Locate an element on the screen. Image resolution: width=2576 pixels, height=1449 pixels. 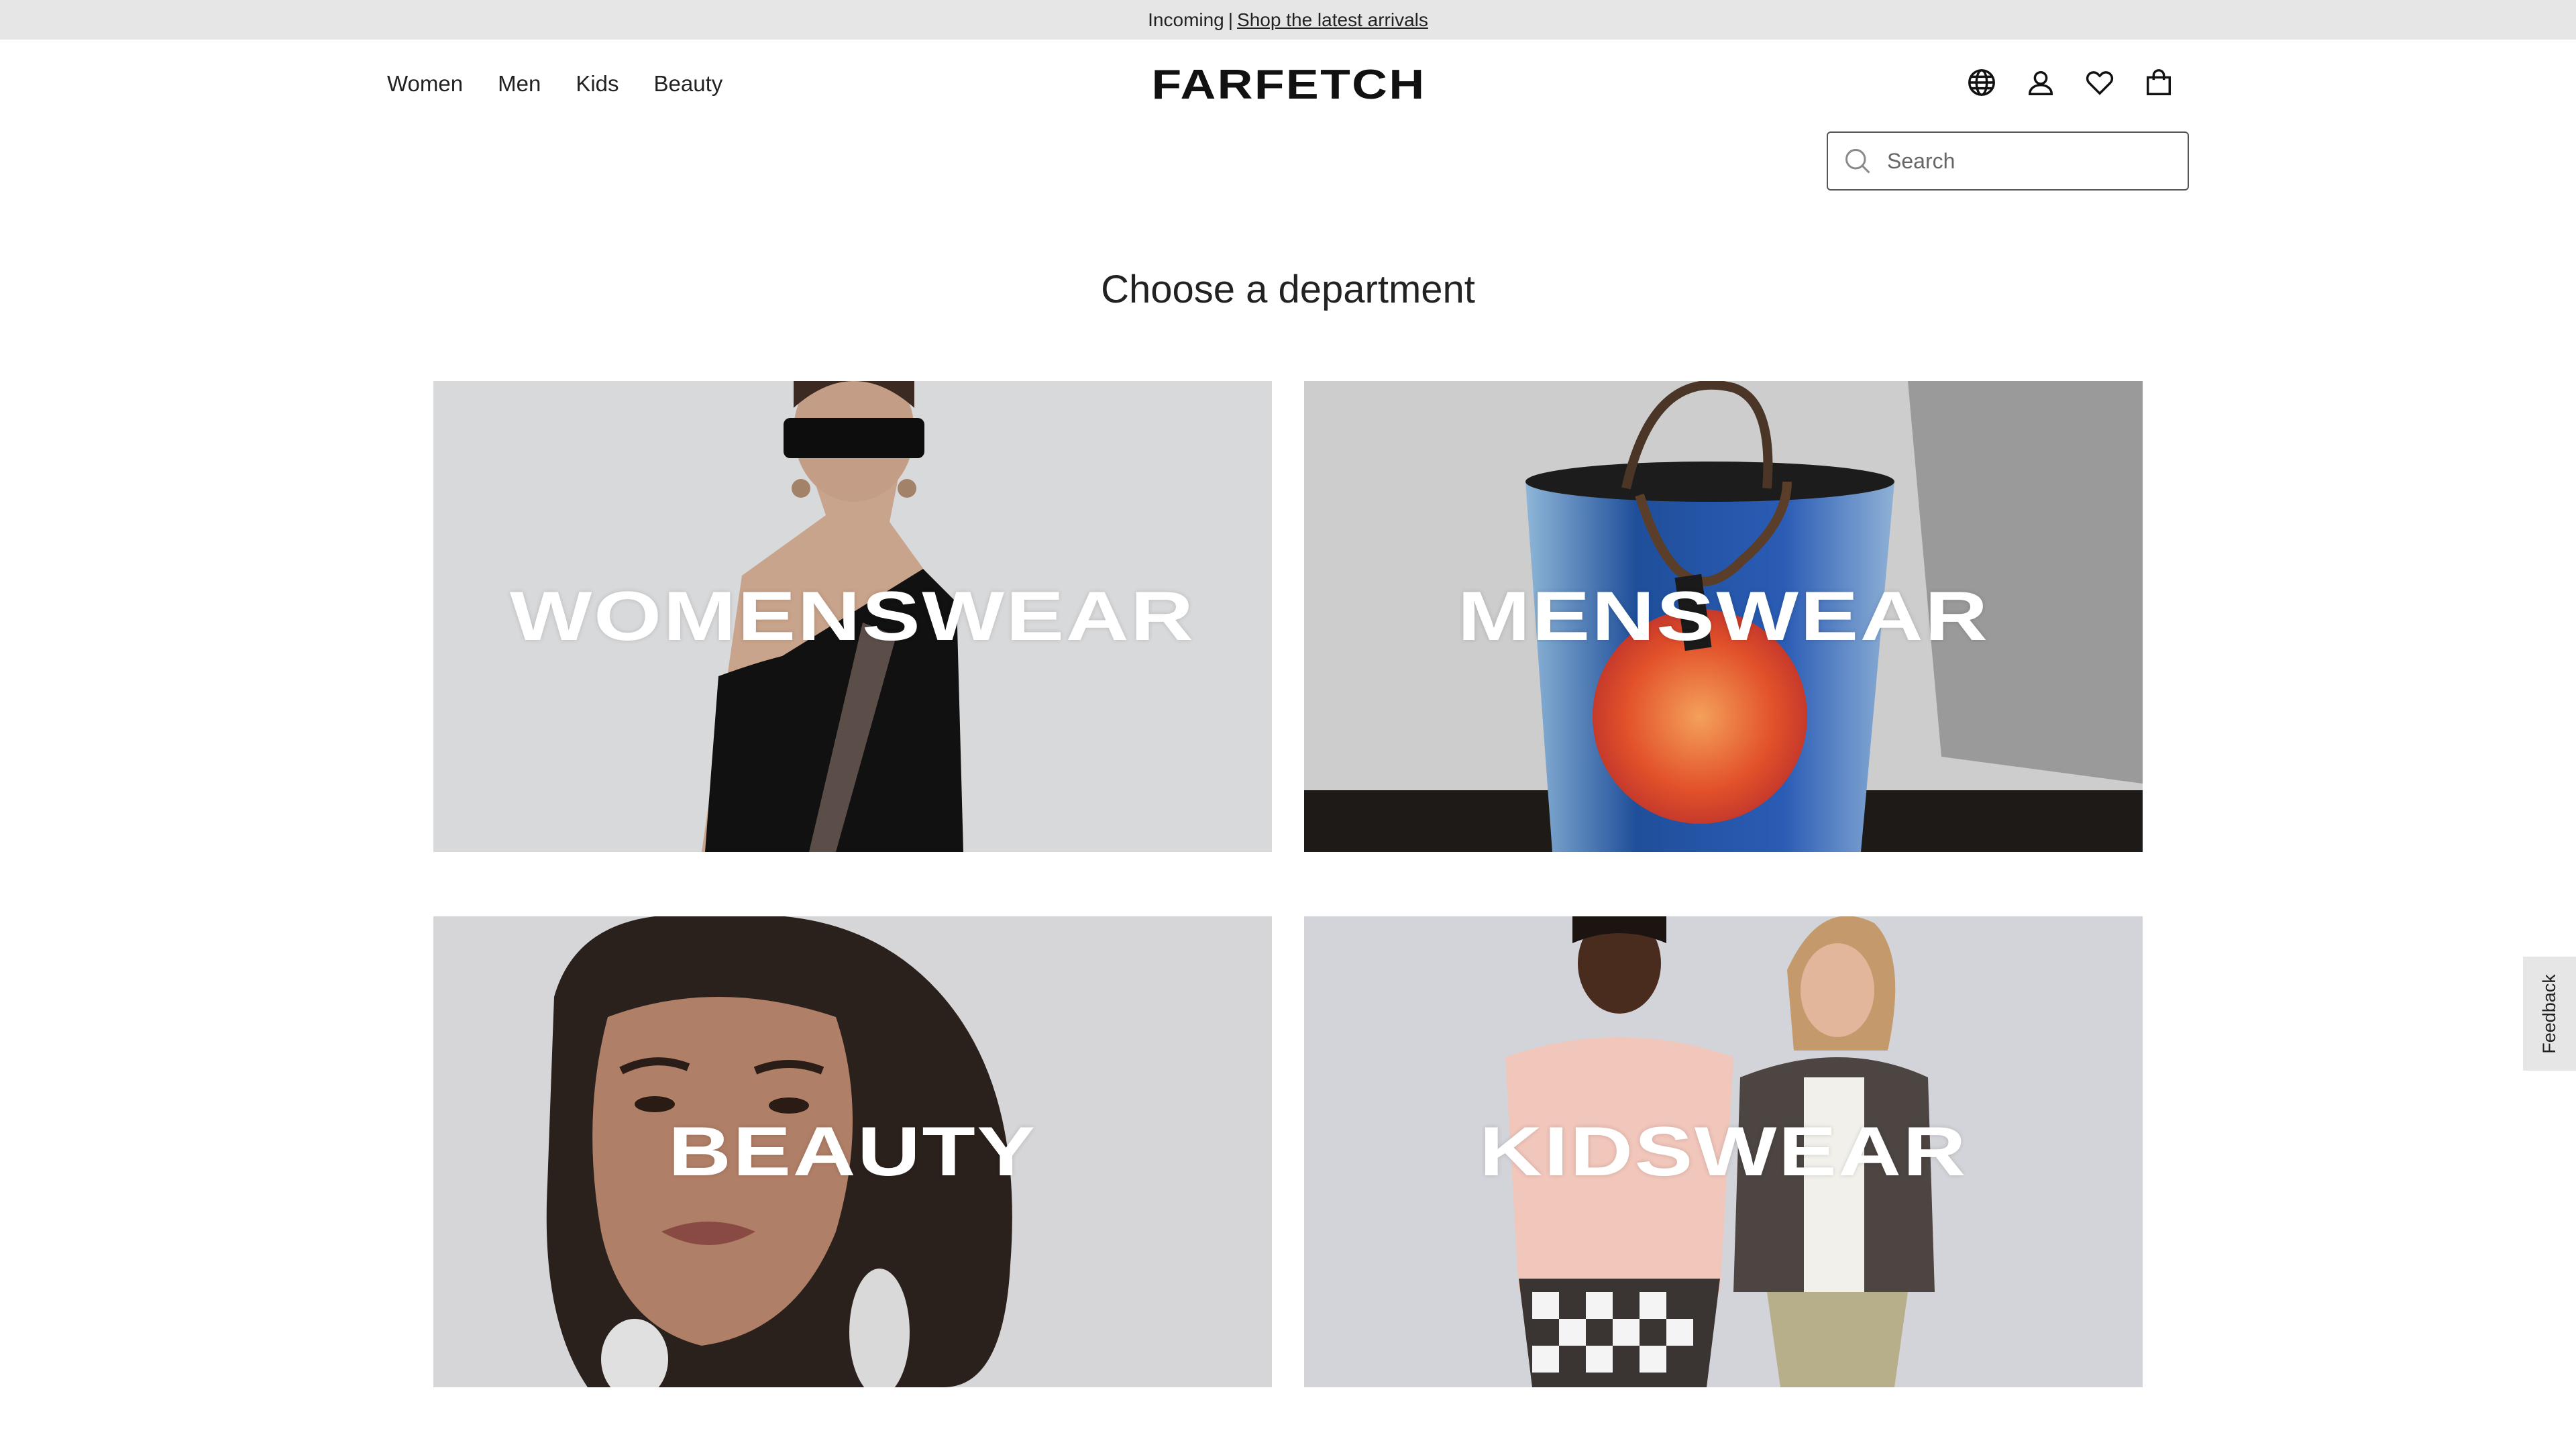
heart-icon is located at coordinates (2100, 82).